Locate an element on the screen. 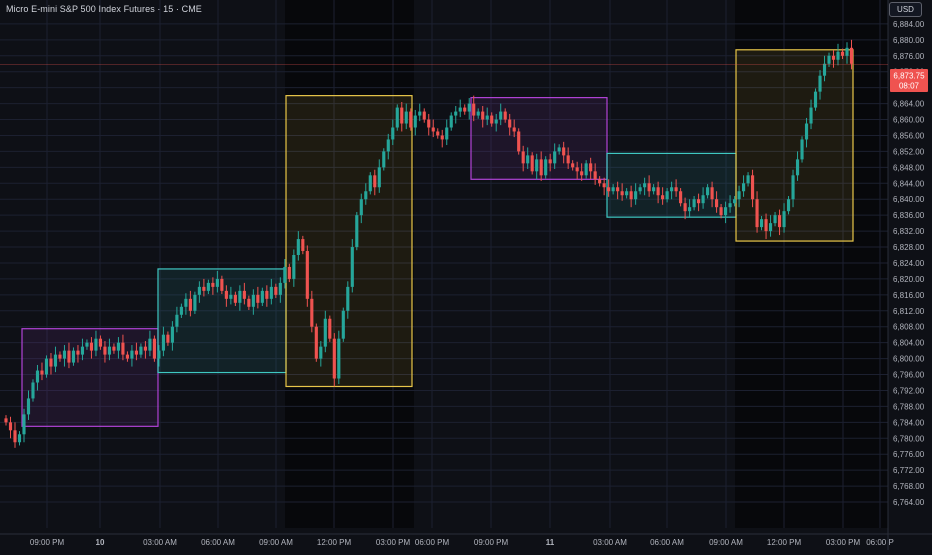  y-tick-label: 6,836.00 is located at coordinates (909, 215).